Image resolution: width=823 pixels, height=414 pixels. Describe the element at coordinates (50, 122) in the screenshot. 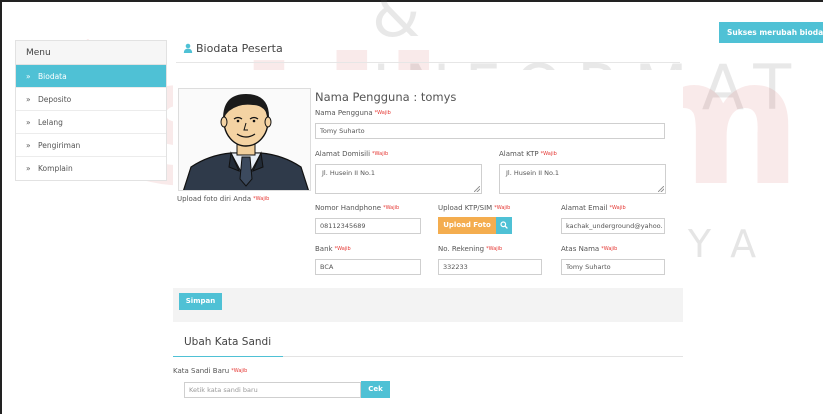

I see `sidebar-item-label: Lelang` at that location.